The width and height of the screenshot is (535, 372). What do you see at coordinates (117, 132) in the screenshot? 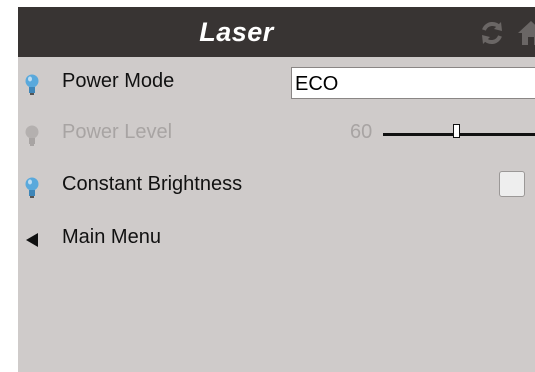
I see `power-level-label: Power Level` at bounding box center [117, 132].